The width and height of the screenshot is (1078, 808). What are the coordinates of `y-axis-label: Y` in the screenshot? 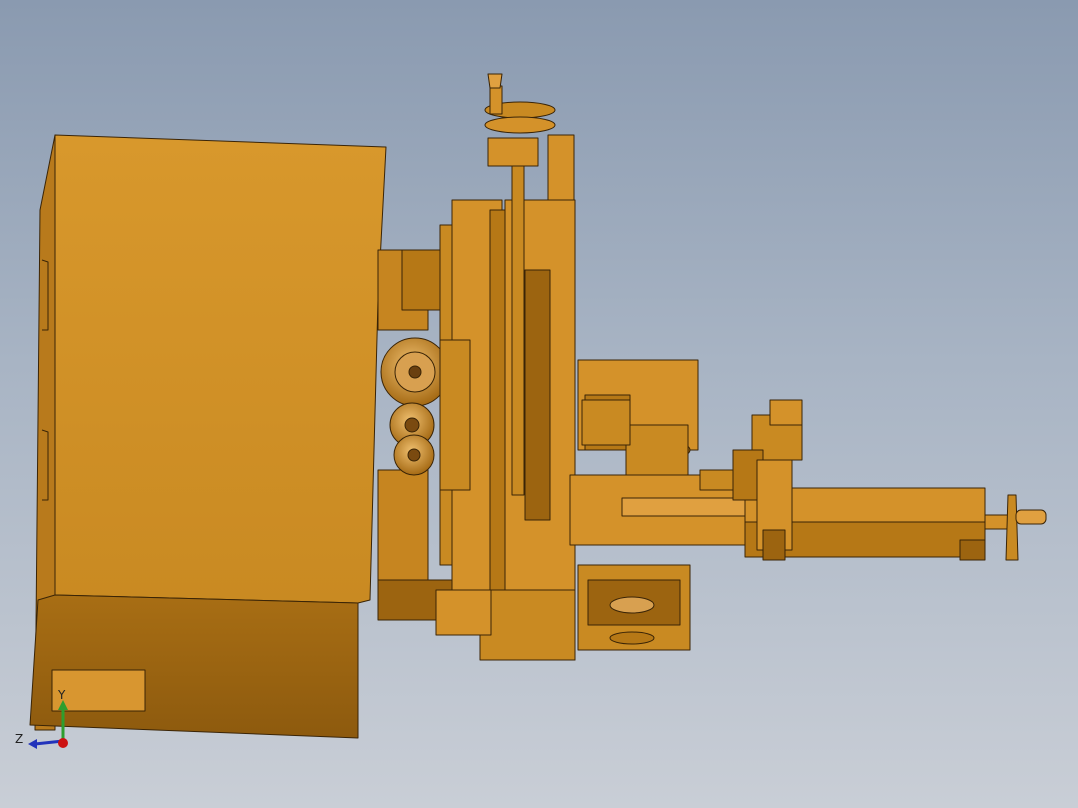 It's located at (61, 695).